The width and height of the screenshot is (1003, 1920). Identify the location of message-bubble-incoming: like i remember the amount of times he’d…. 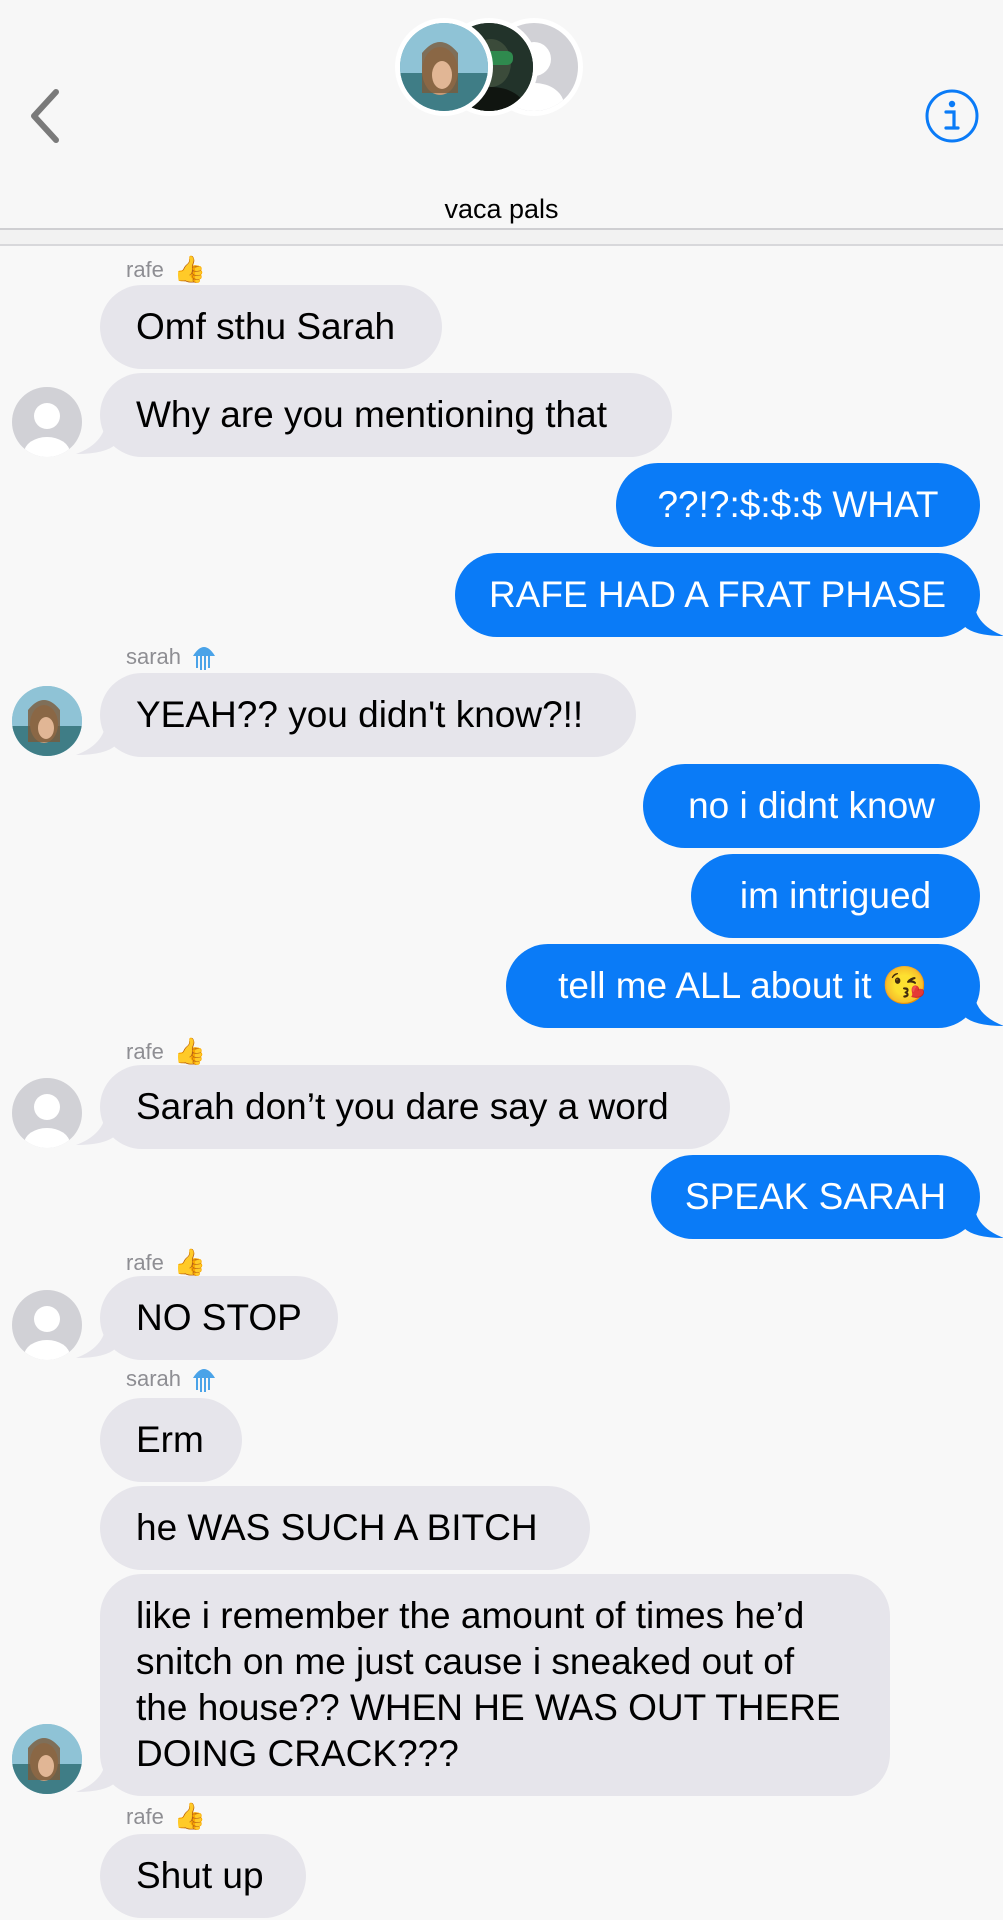
(495, 1685).